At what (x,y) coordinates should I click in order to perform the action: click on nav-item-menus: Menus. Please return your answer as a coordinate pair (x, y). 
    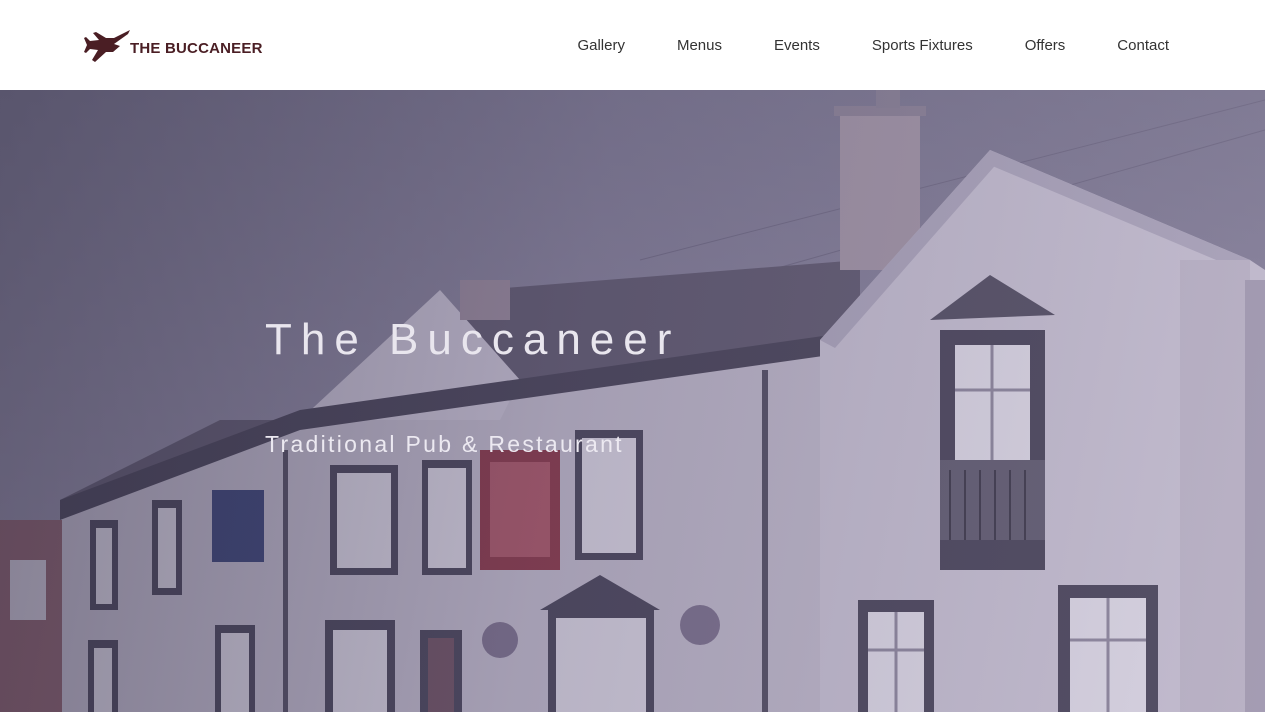
    Looking at the image, I should click on (699, 45).